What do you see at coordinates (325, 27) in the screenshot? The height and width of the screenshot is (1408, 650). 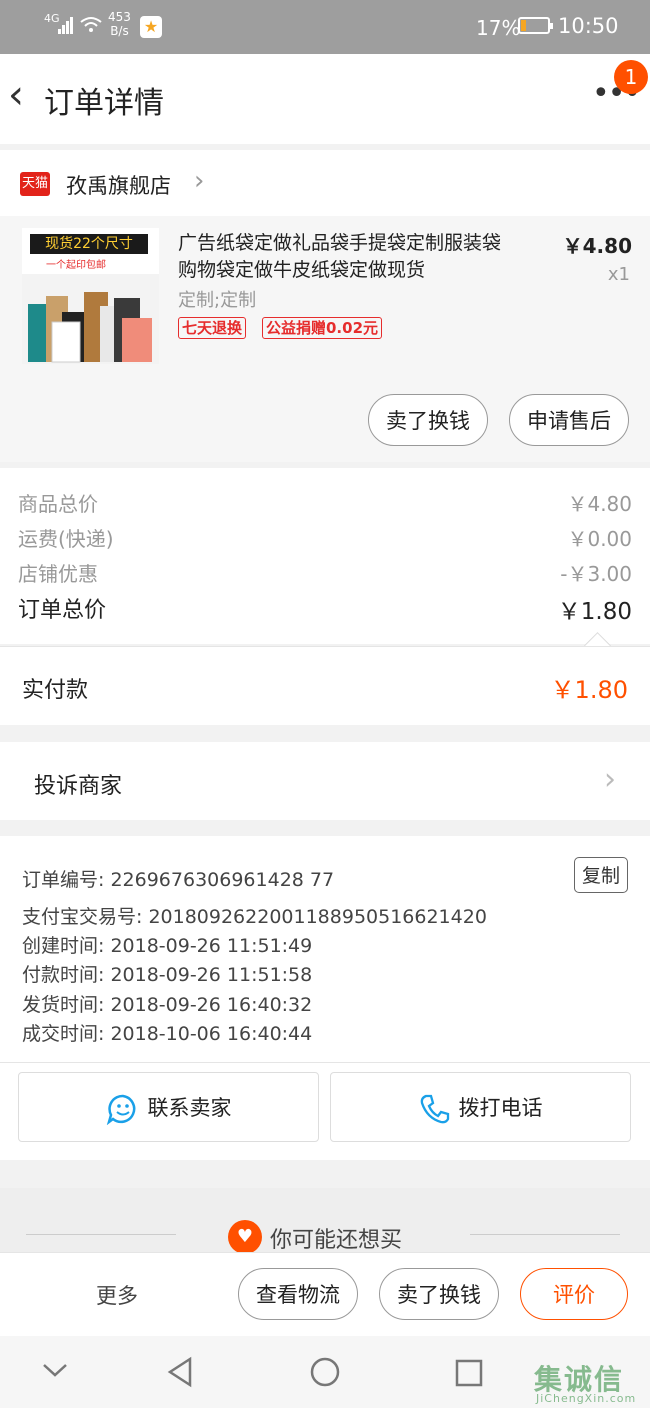 I see `status-bar: 4G 453 B/s ★ 17% 10:50` at bounding box center [325, 27].